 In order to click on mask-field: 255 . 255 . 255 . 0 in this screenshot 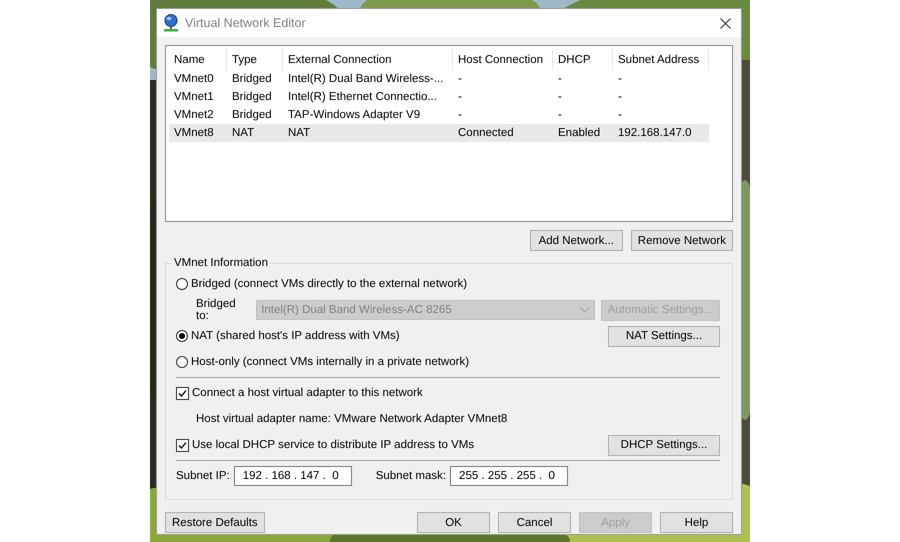, I will do `click(509, 476)`.